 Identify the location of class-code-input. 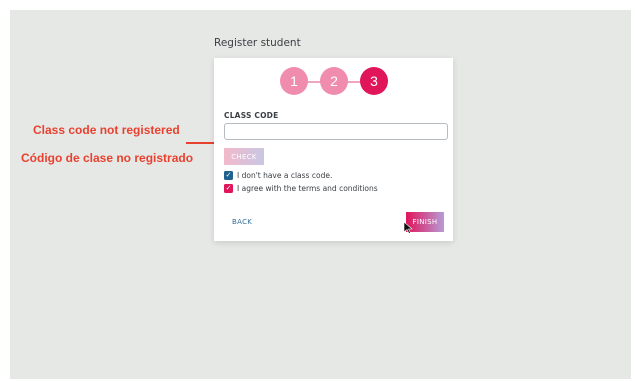
(336, 131).